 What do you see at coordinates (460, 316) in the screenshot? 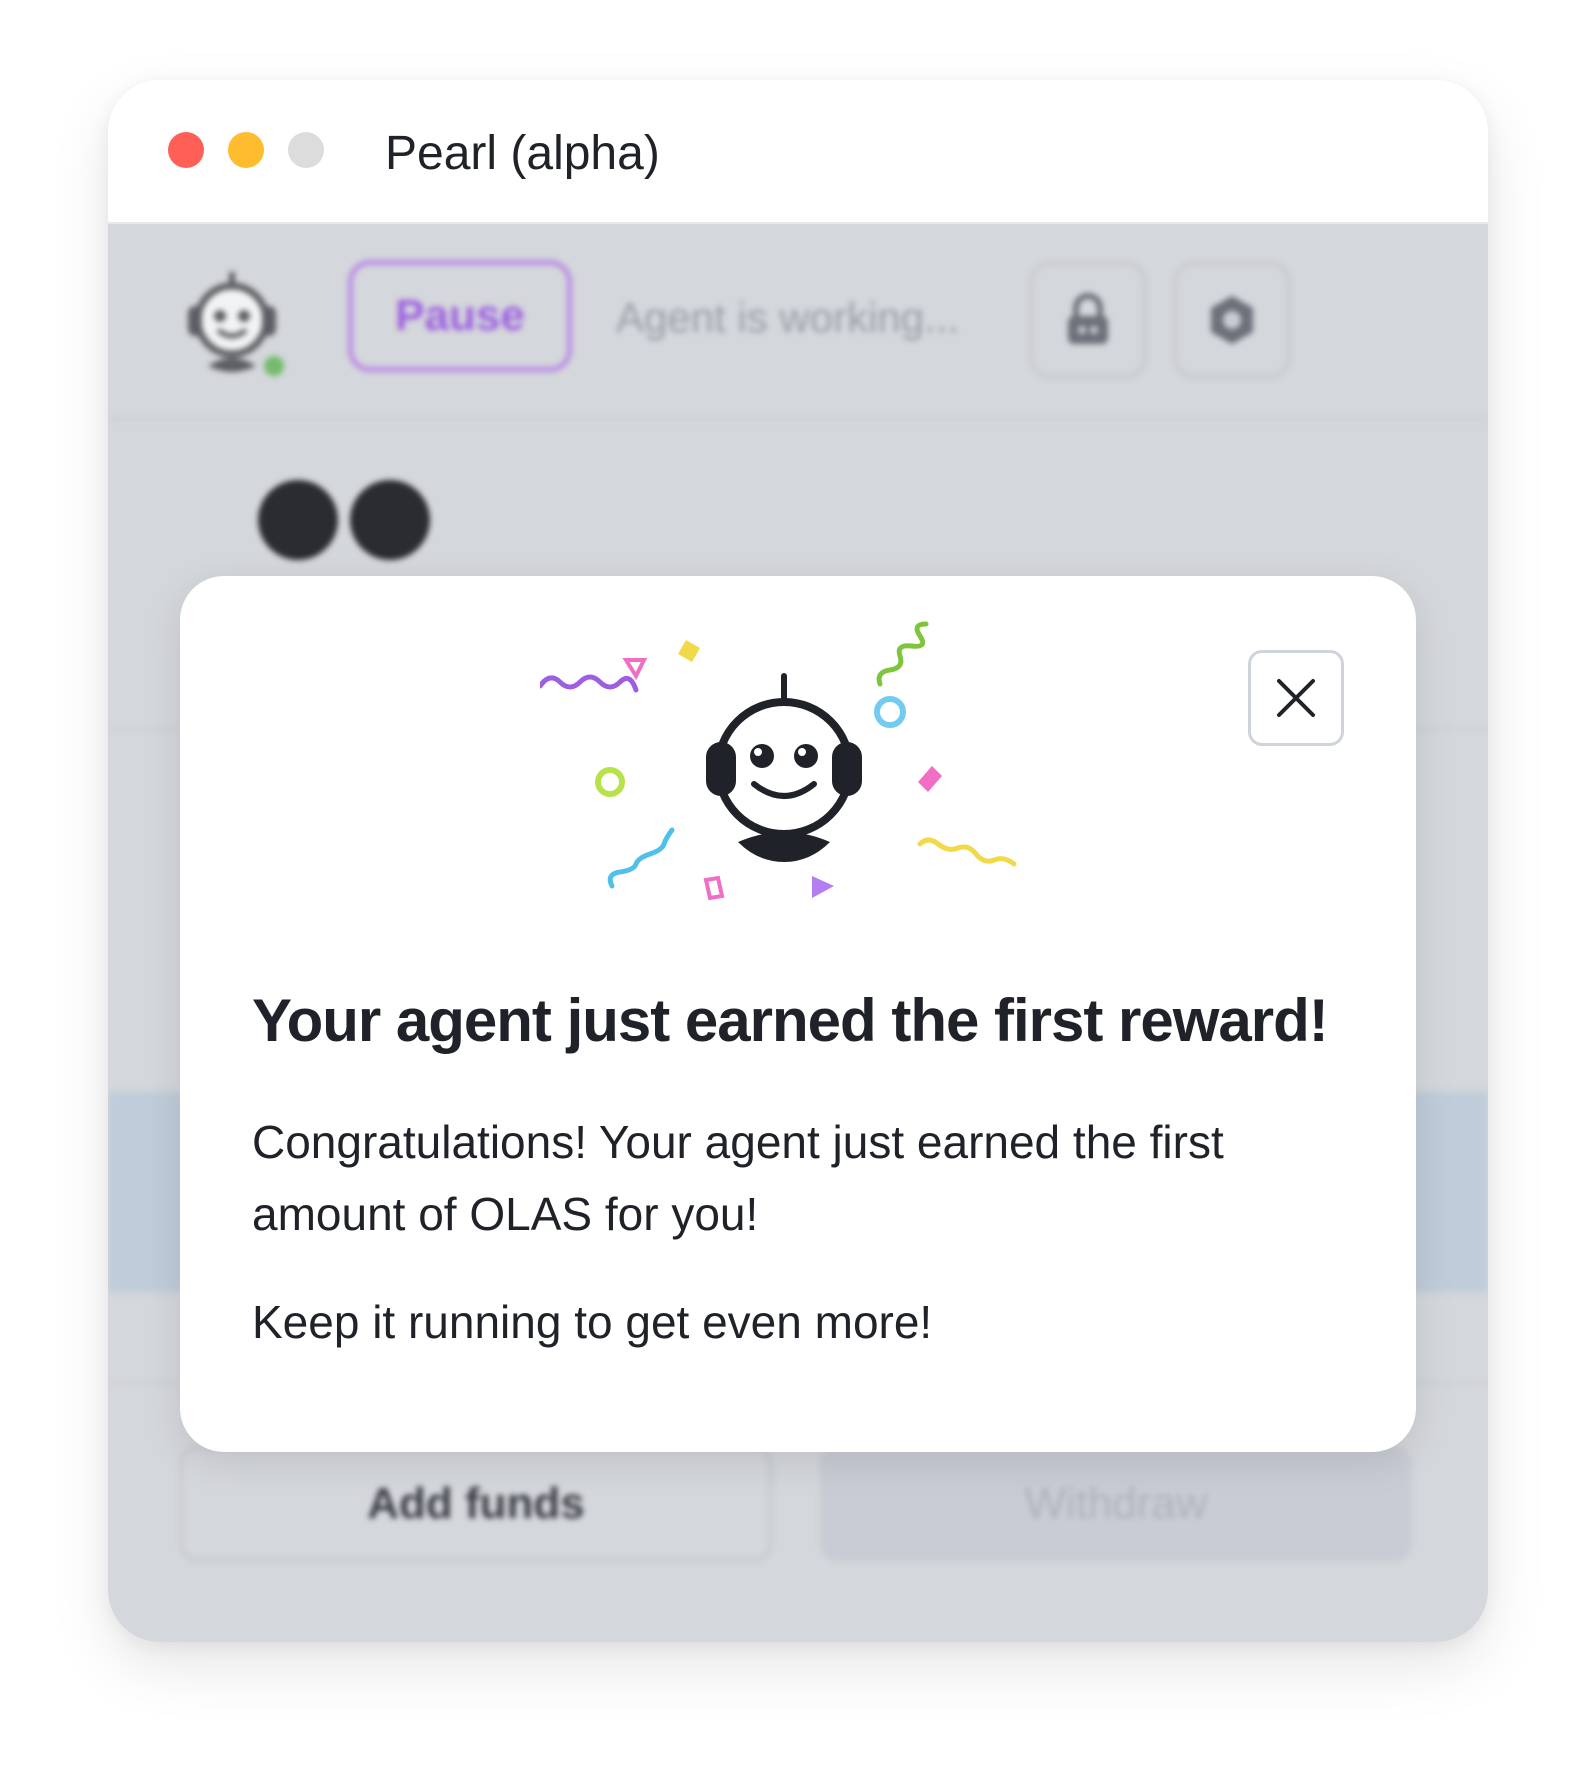
I see `pause-button: Pause` at bounding box center [460, 316].